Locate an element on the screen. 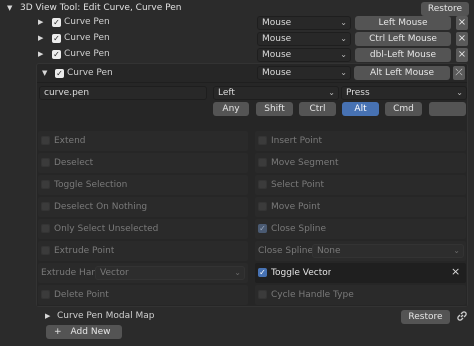  extrude-handle-select: Vector ⌄ is located at coordinates (170, 273).